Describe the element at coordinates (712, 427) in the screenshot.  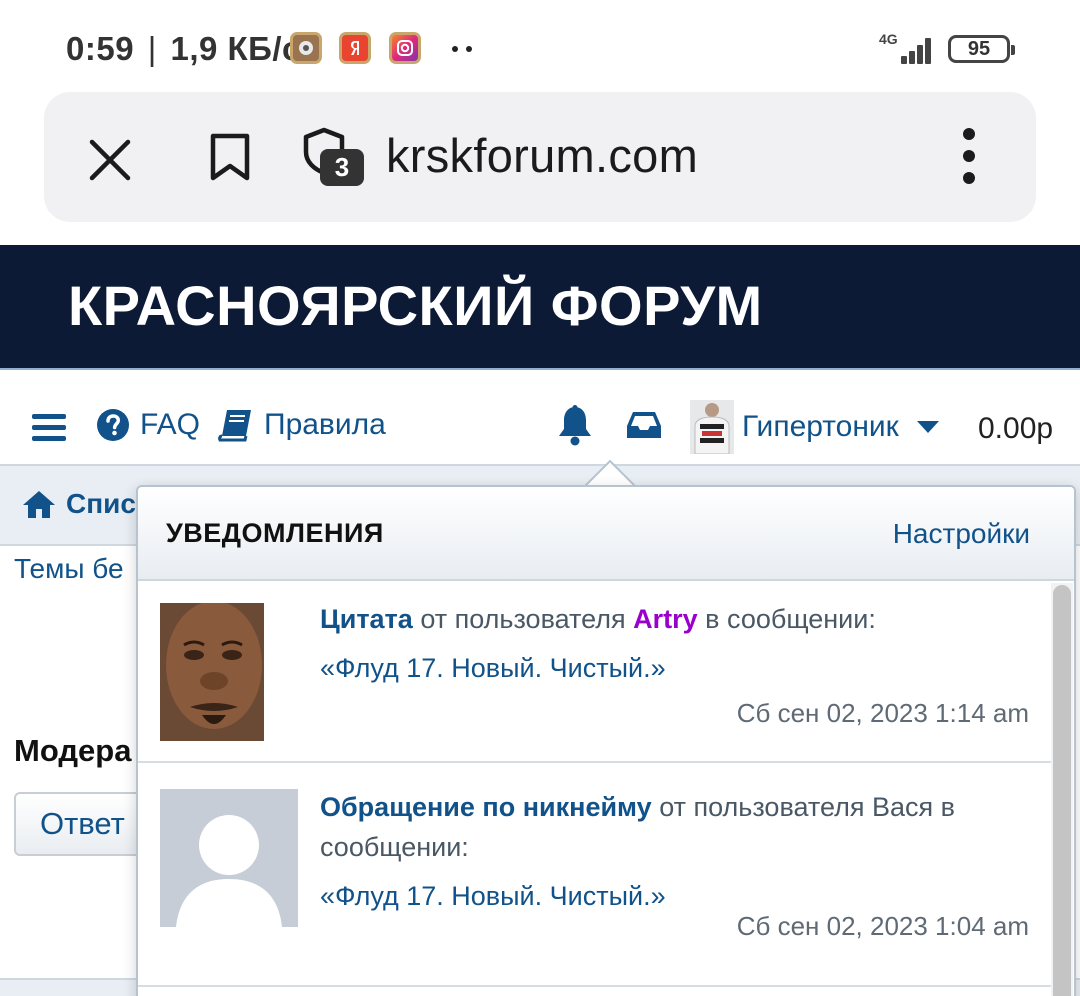
I see `user-avatar` at that location.